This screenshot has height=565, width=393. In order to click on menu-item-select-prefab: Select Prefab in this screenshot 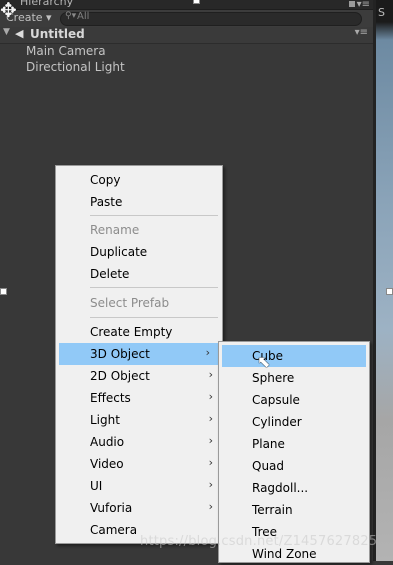, I will do `click(130, 303)`.